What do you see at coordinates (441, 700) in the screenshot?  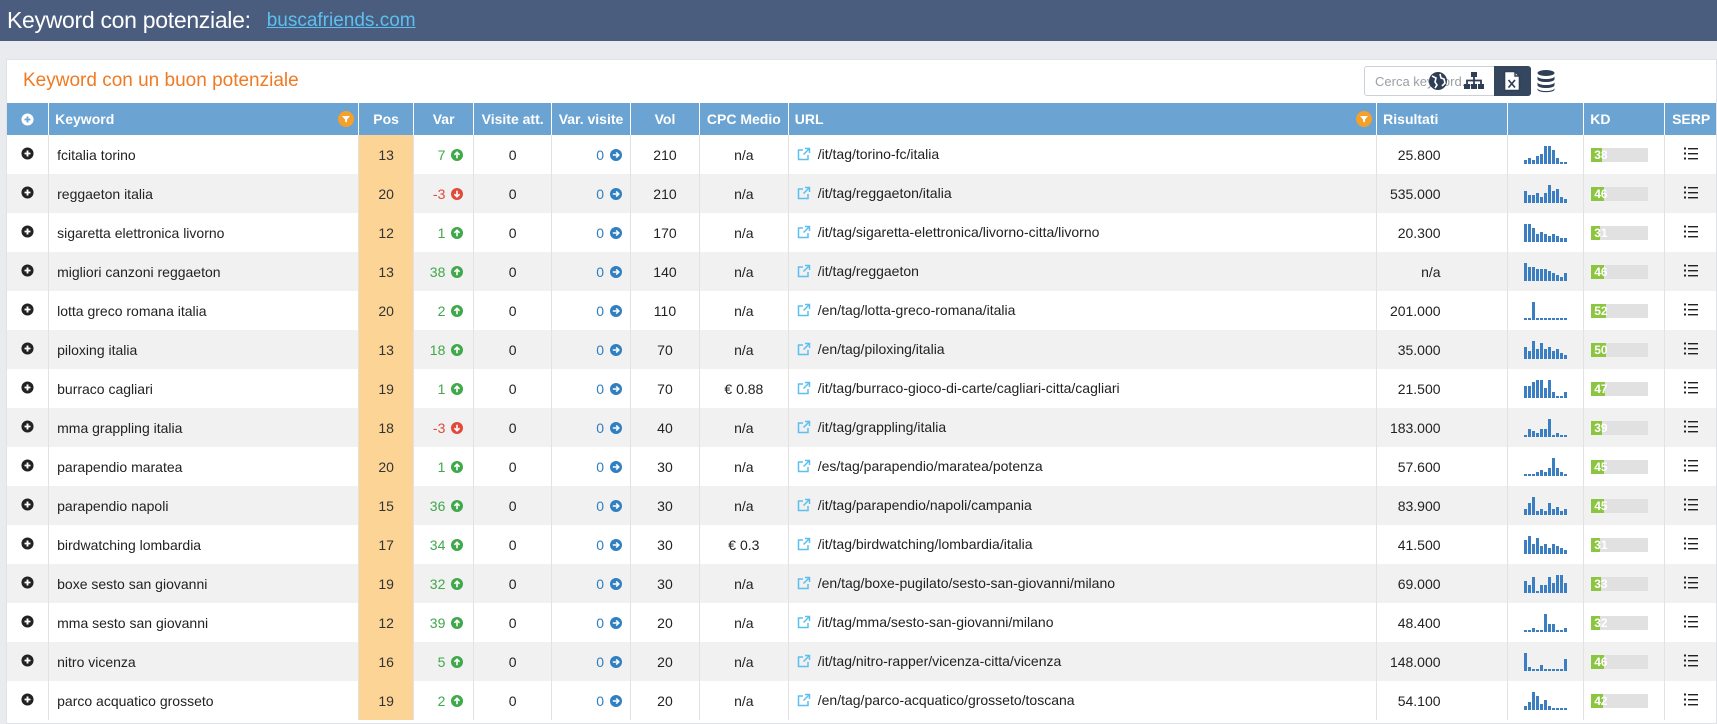 I see `var-value: 2` at bounding box center [441, 700].